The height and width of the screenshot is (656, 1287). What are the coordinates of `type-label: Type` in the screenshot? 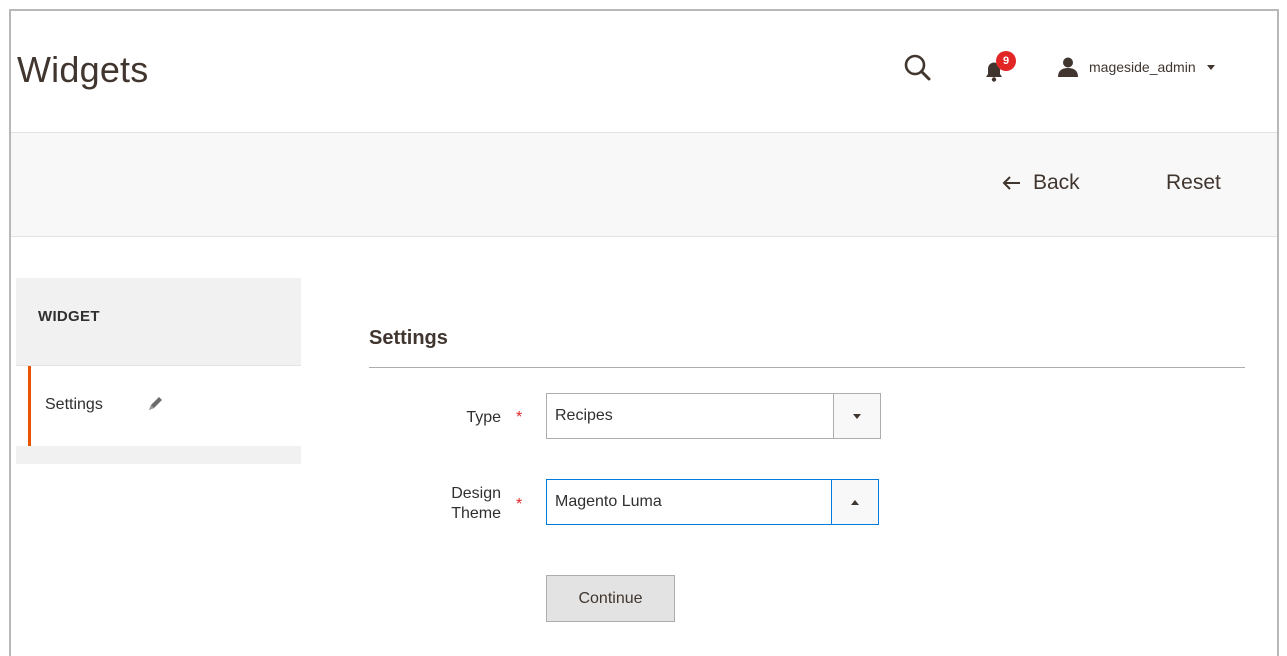 It's located at (483, 417).